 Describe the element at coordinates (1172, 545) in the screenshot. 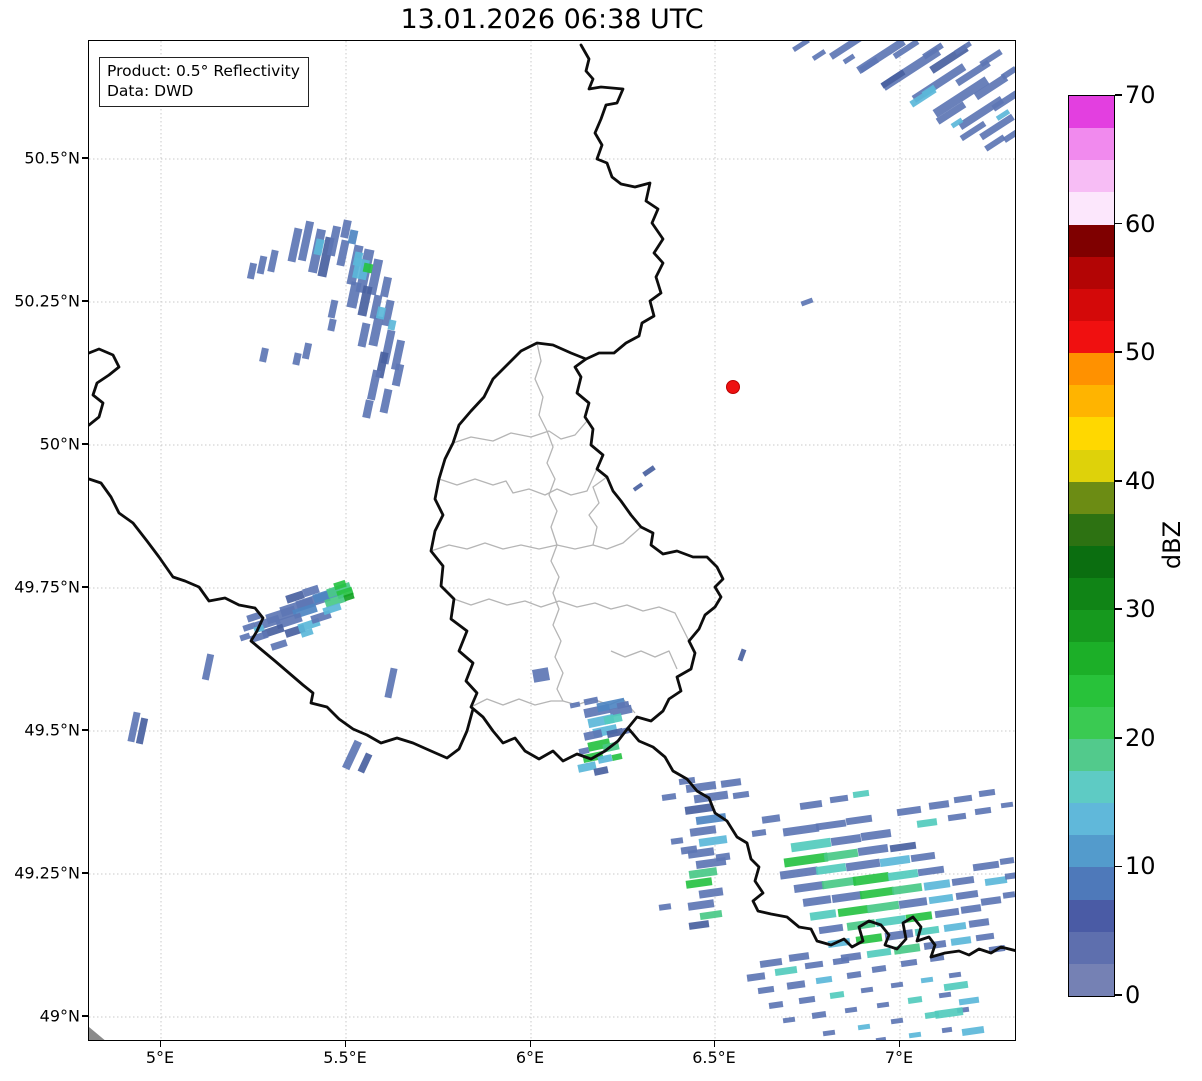

I see `colorbar-unit-label: dBZ` at that location.